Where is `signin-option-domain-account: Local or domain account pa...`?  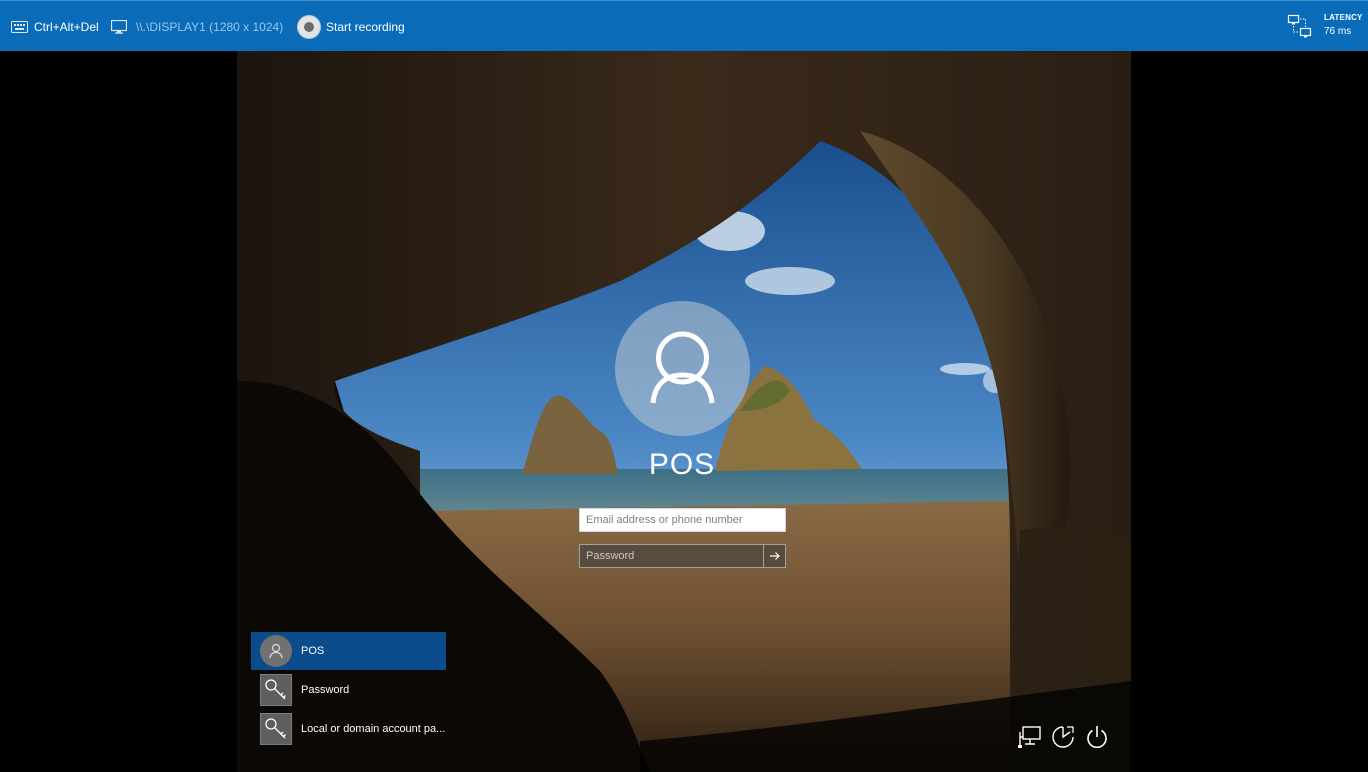 signin-option-domain-account: Local or domain account pa... is located at coordinates (348, 729).